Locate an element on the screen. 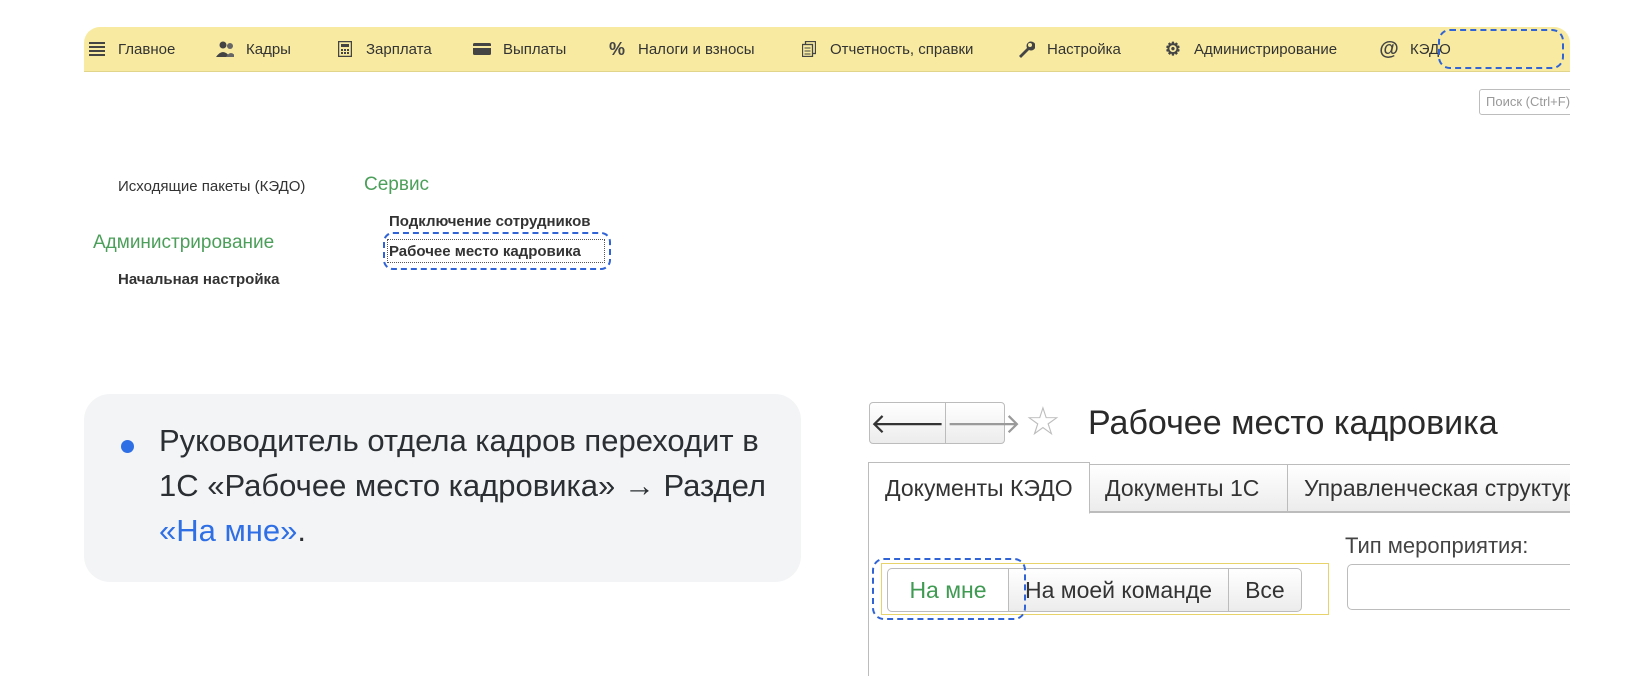 This screenshot has width=1651, height=676. at-sign-icon: @ is located at coordinates (1389, 48).